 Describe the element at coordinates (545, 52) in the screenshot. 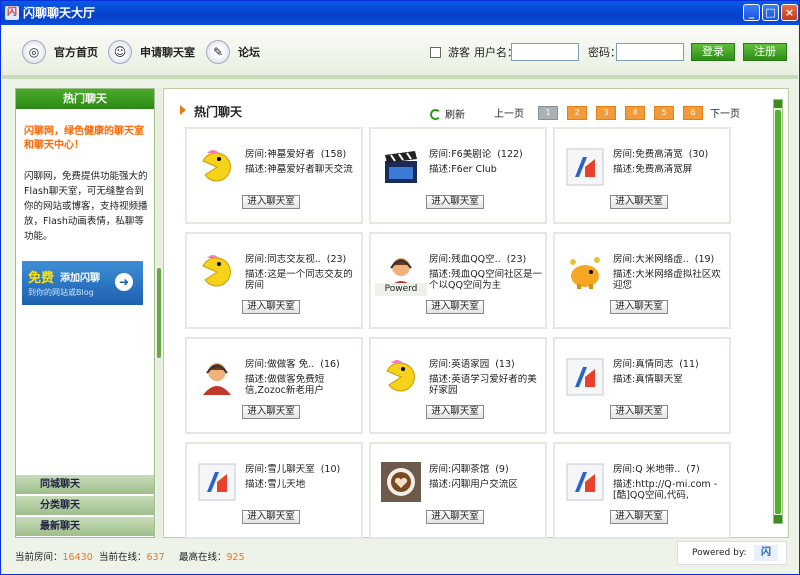

I see `username-input` at that location.